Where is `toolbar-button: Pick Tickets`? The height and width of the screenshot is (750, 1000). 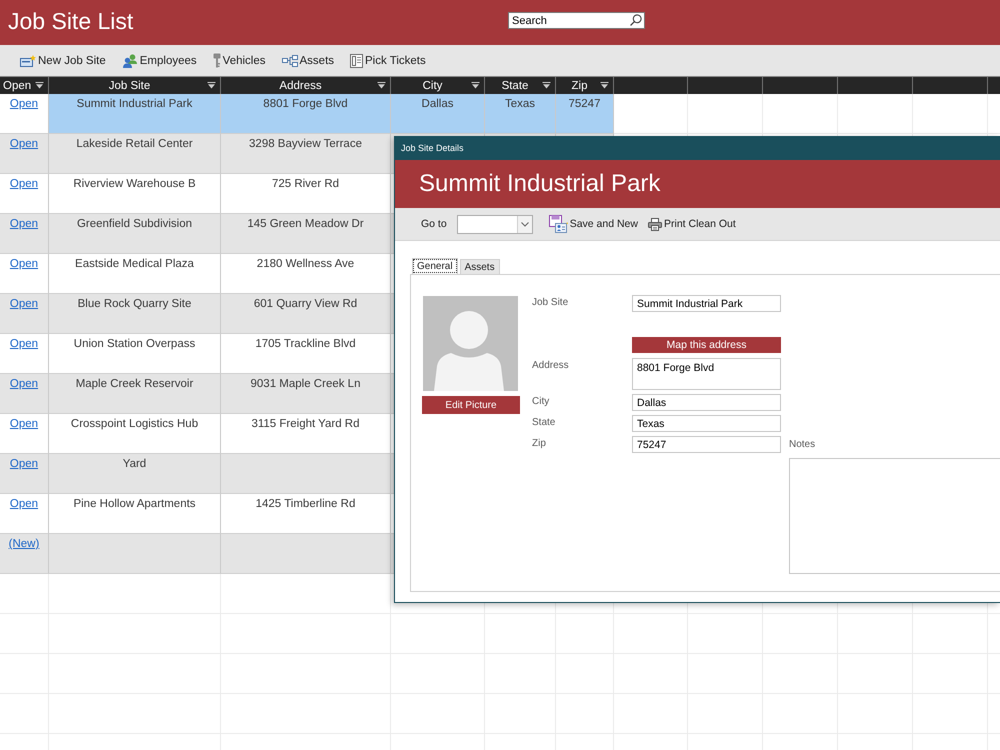
toolbar-button: Pick Tickets is located at coordinates (388, 61).